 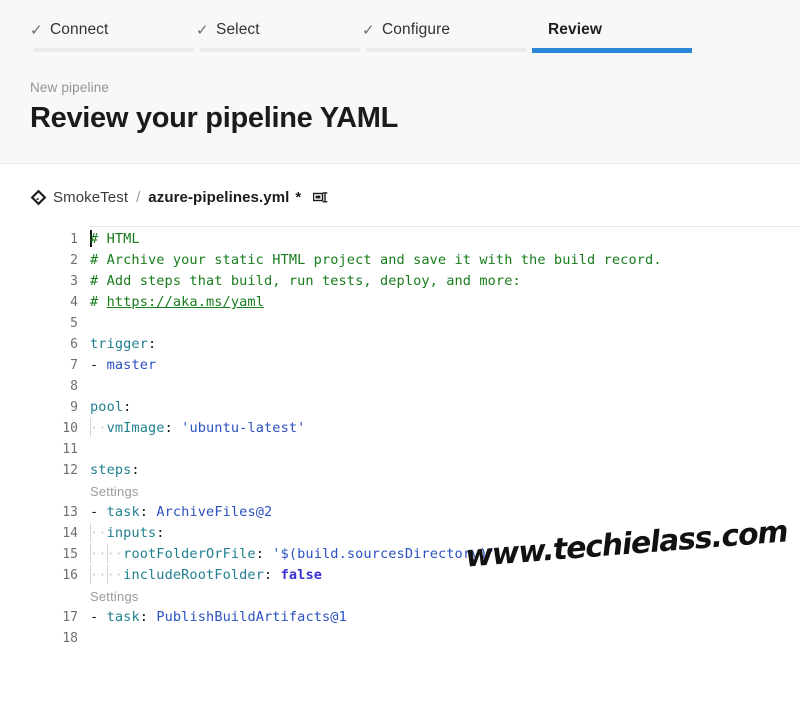 What do you see at coordinates (113, 33) in the screenshot?
I see `wizard-tab-connect: ✓ Connect` at bounding box center [113, 33].